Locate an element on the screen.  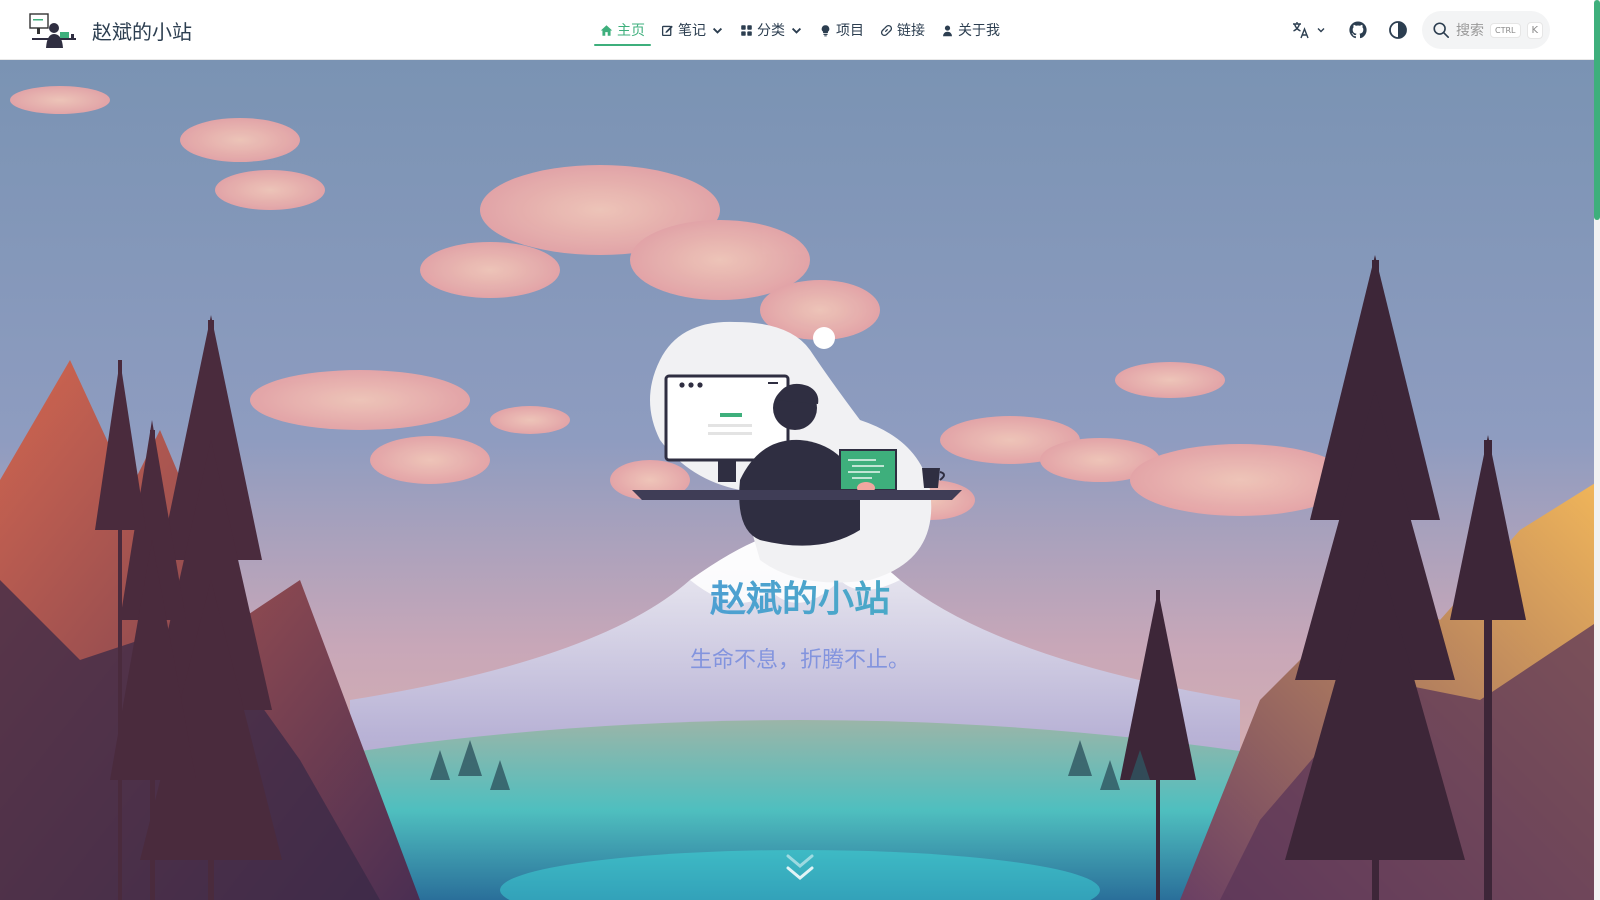
github-link is located at coordinates (1358, 30).